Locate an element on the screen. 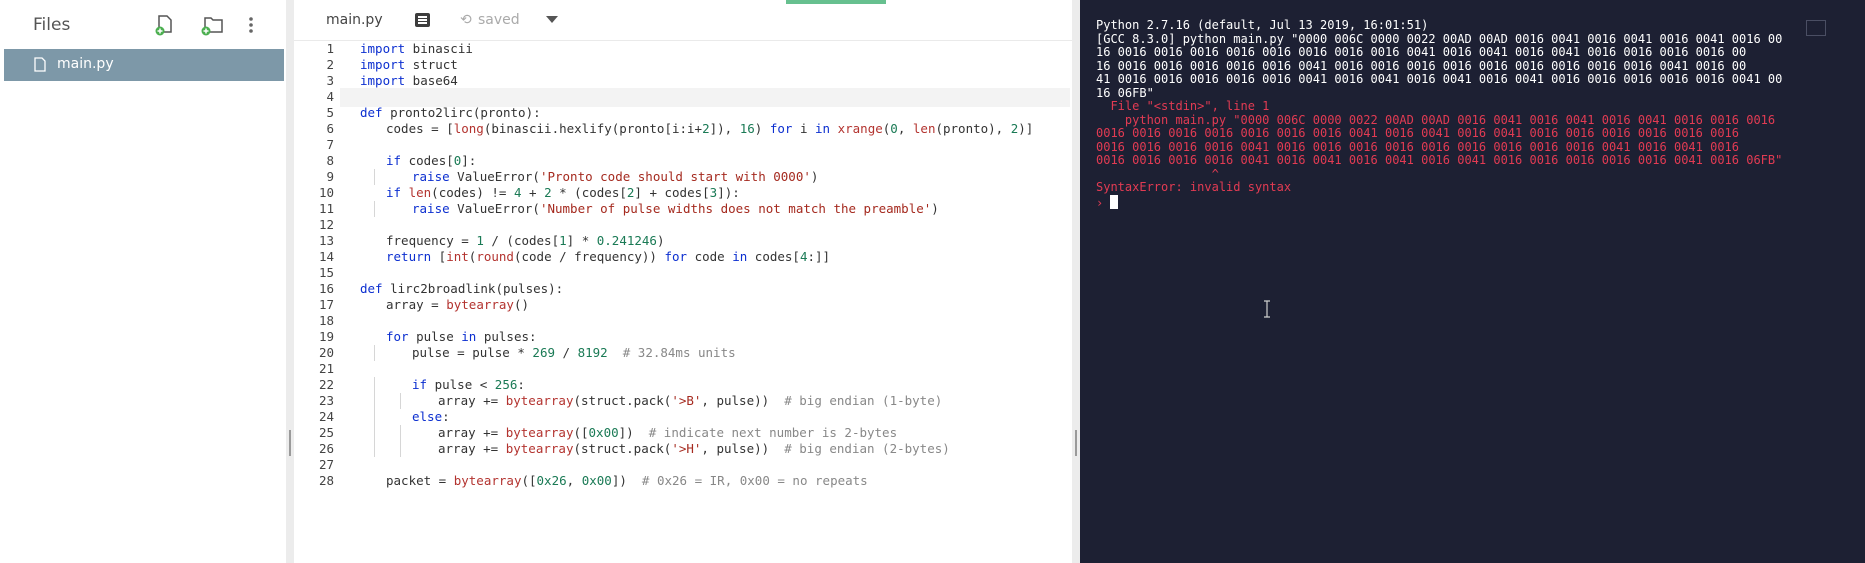  line-number: 5 is located at coordinates (330, 112).